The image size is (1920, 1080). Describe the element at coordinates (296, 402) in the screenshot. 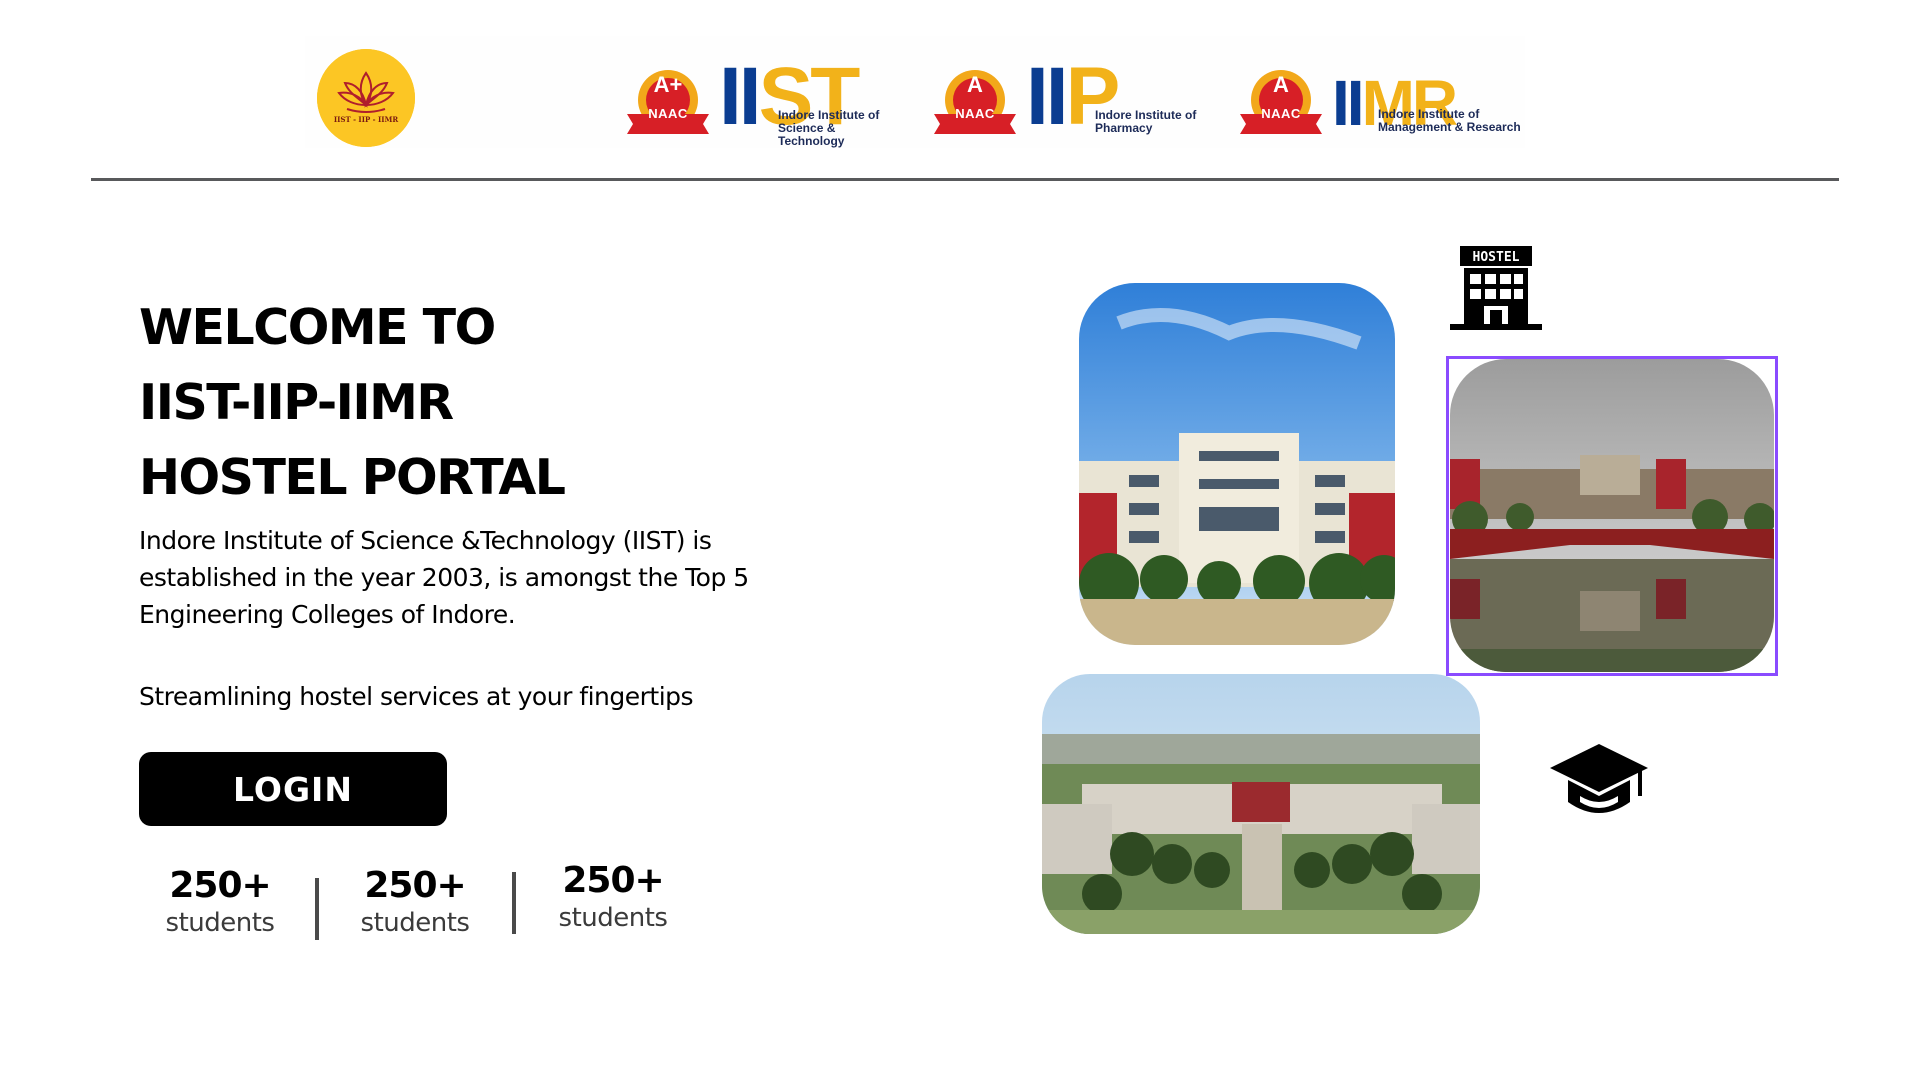

I see `title-line-2: IIST-IIP-IIMR` at that location.